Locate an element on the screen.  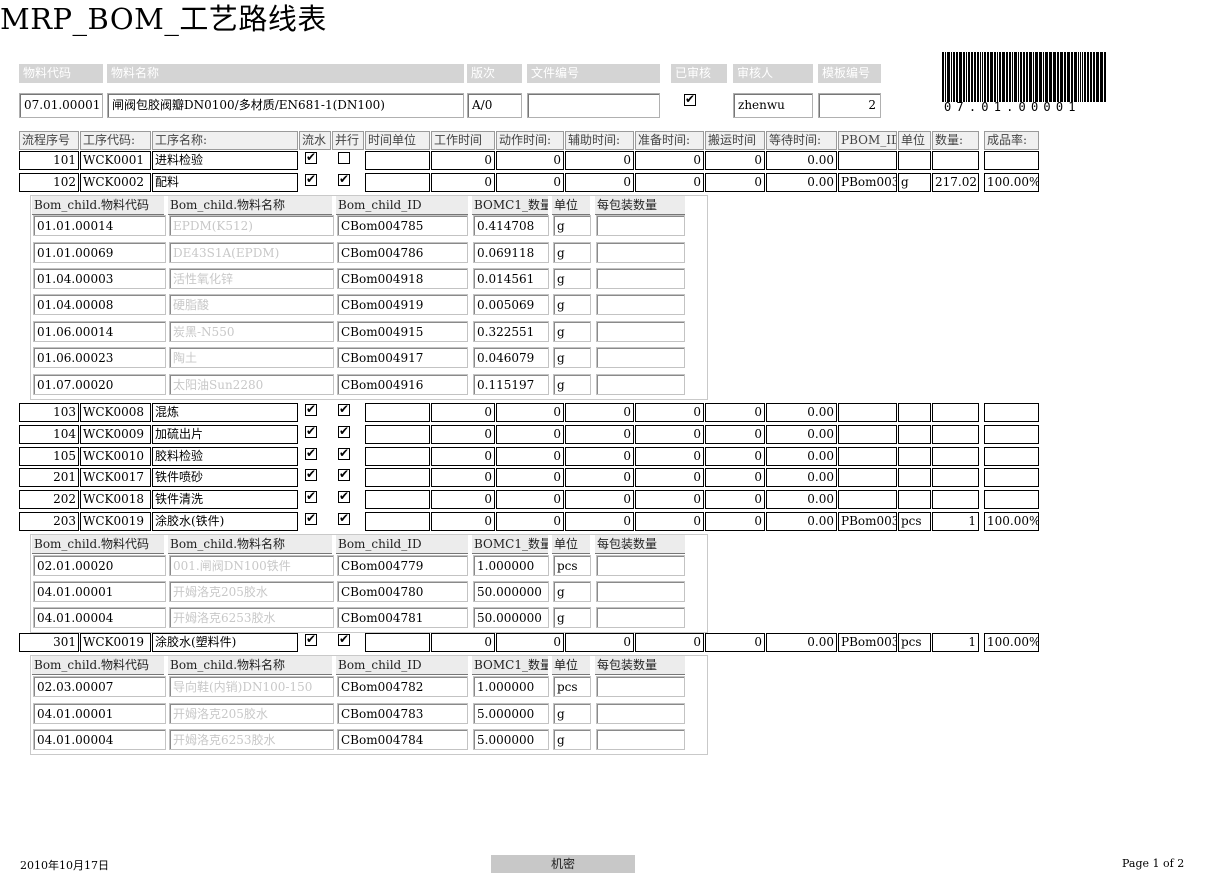
child-col-qty: BOMC1_数量 is located at coordinates (510, 205).